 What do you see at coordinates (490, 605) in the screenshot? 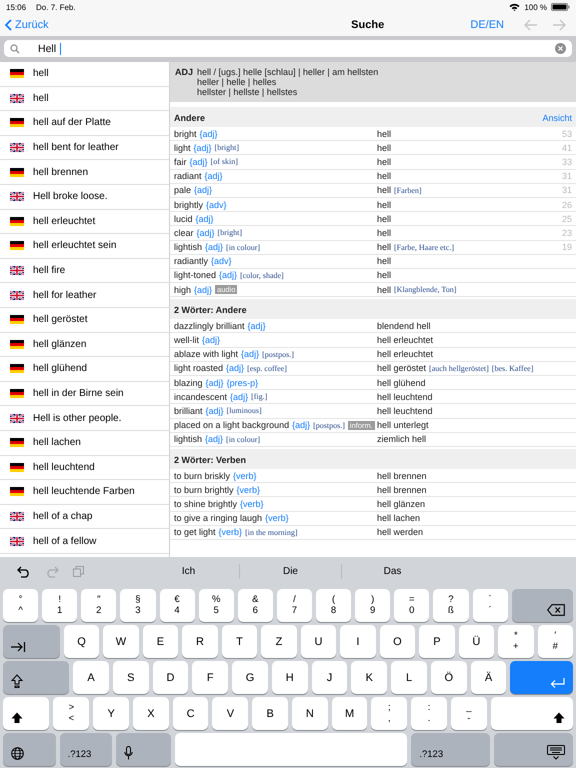
I see `key: ` ´` at bounding box center [490, 605].